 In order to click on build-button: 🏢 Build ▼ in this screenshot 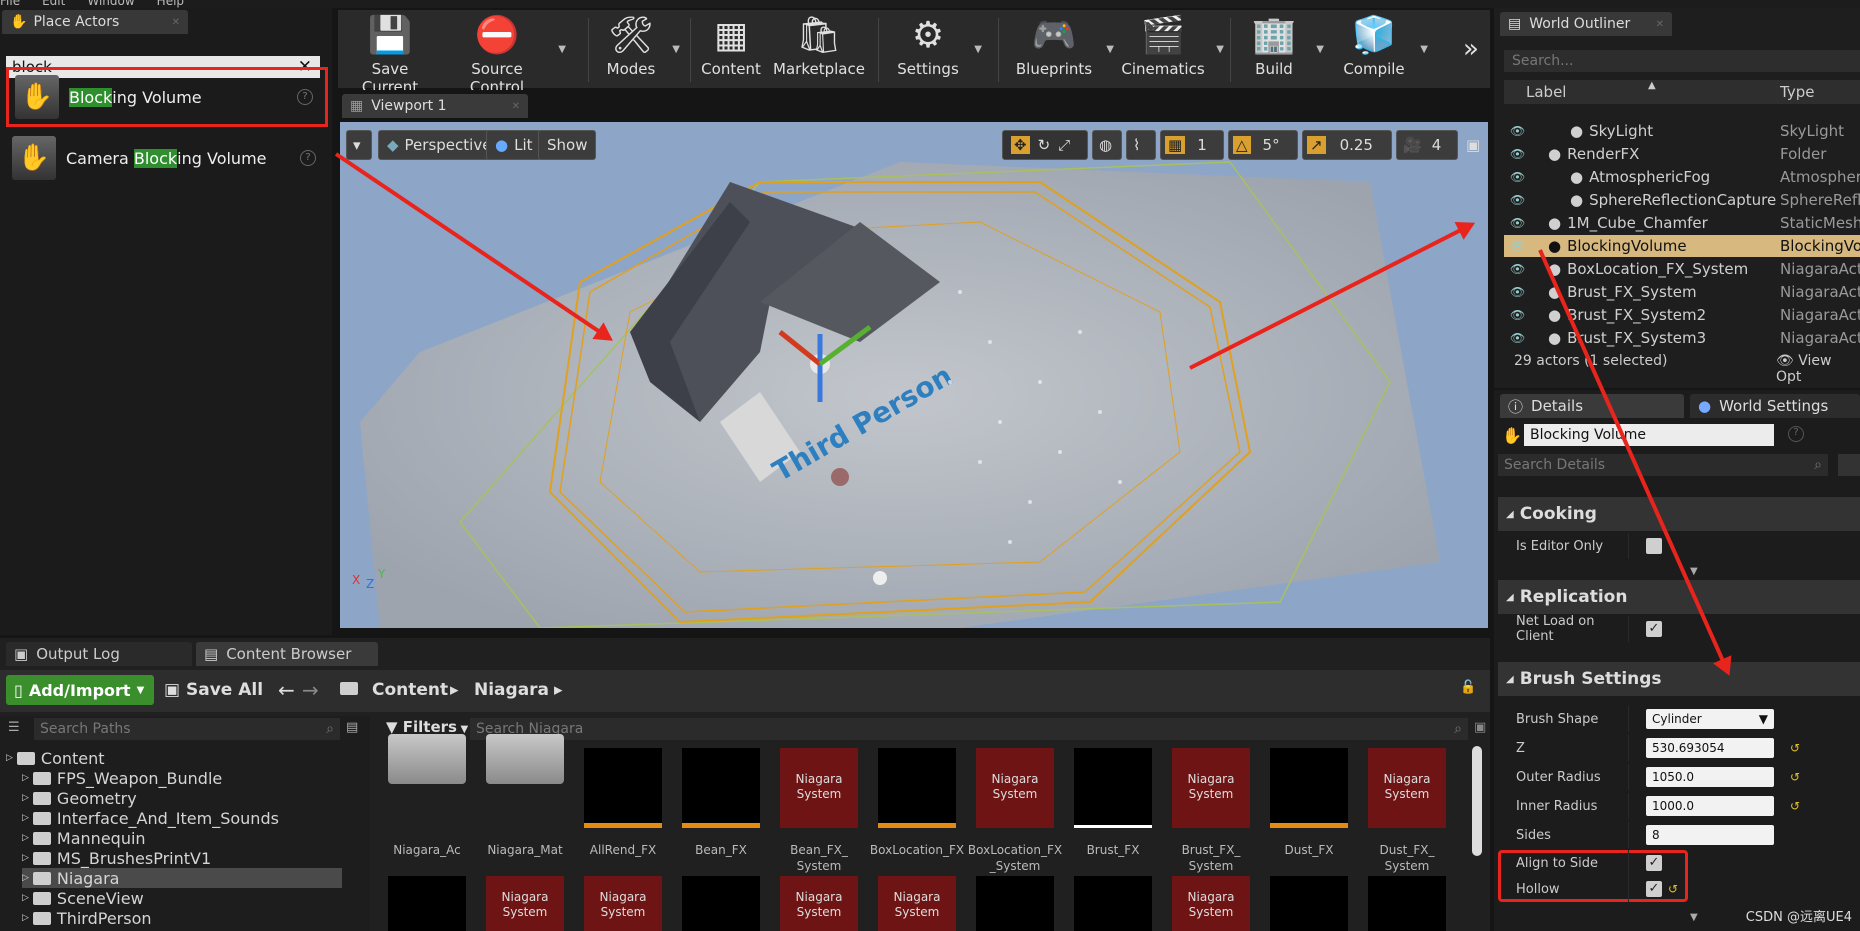, I will do `click(1281, 49)`.